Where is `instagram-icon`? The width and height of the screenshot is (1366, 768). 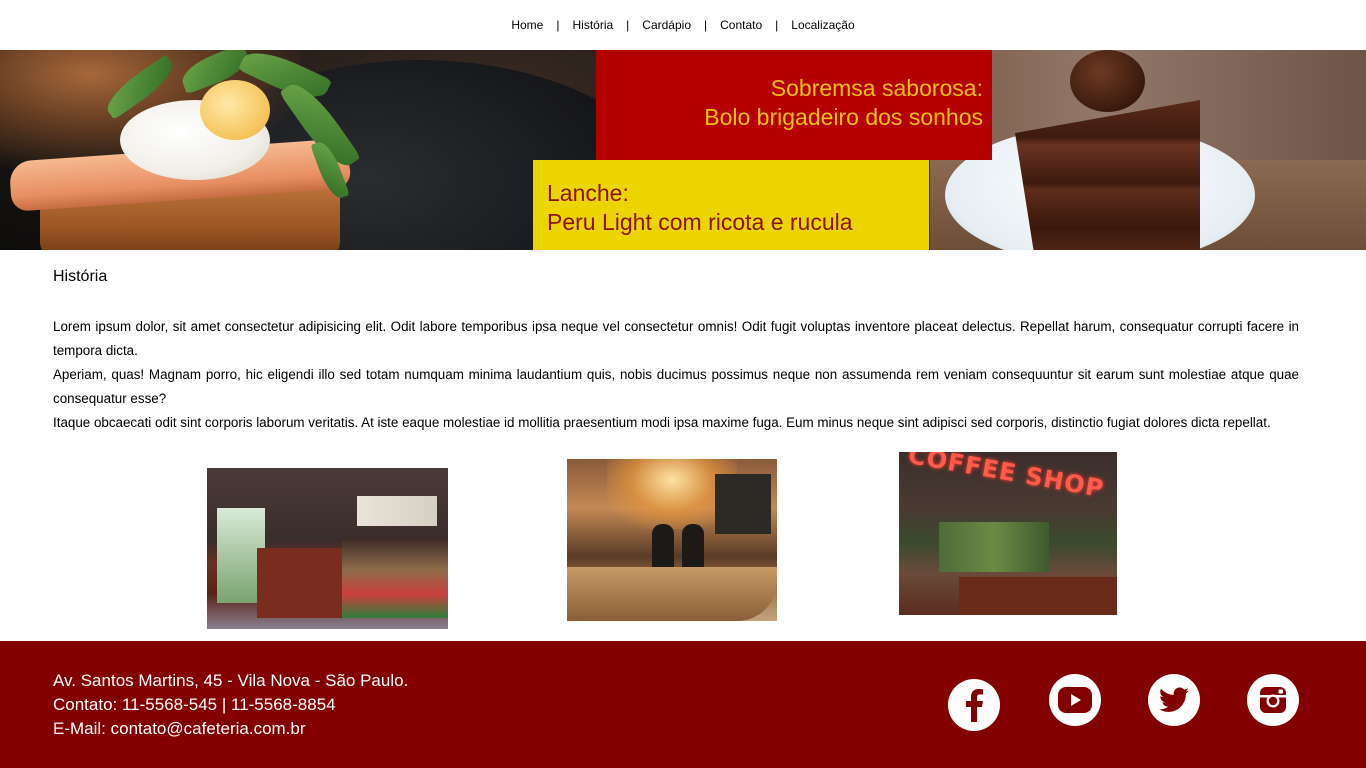
instagram-icon is located at coordinates (1273, 700).